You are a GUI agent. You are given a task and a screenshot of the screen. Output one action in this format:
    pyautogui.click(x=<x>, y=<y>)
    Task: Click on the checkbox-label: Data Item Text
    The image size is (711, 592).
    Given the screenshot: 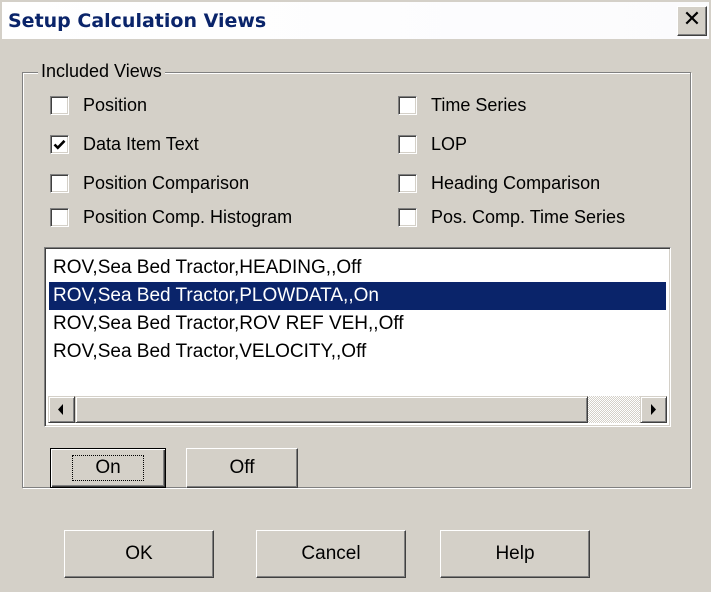 What is the action you would take?
    pyautogui.click(x=141, y=143)
    